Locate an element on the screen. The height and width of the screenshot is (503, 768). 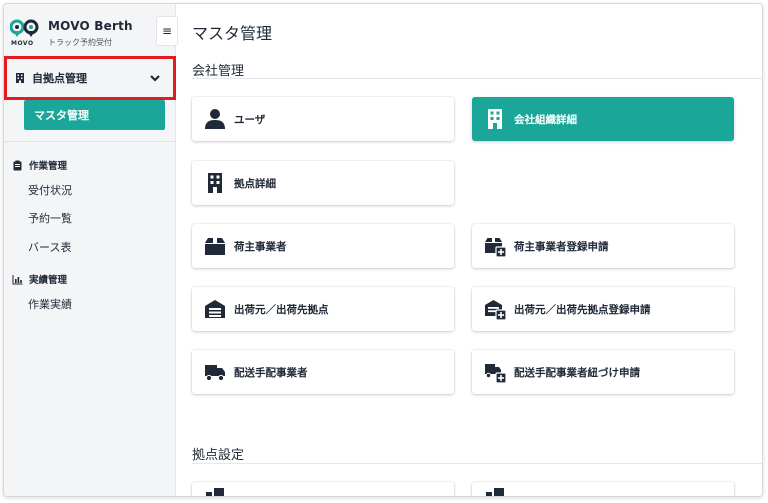
card-label: 出荷元／出荷先拠点 is located at coordinates (281, 309).